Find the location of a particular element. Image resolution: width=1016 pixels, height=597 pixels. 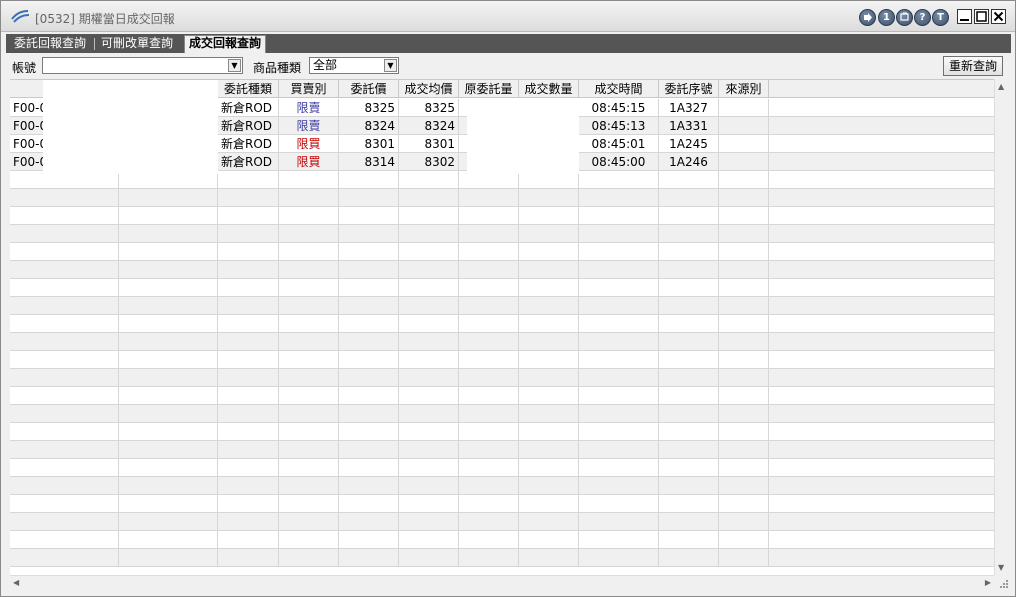

scroll-right-icon: ▶ is located at coordinates (988, 582).